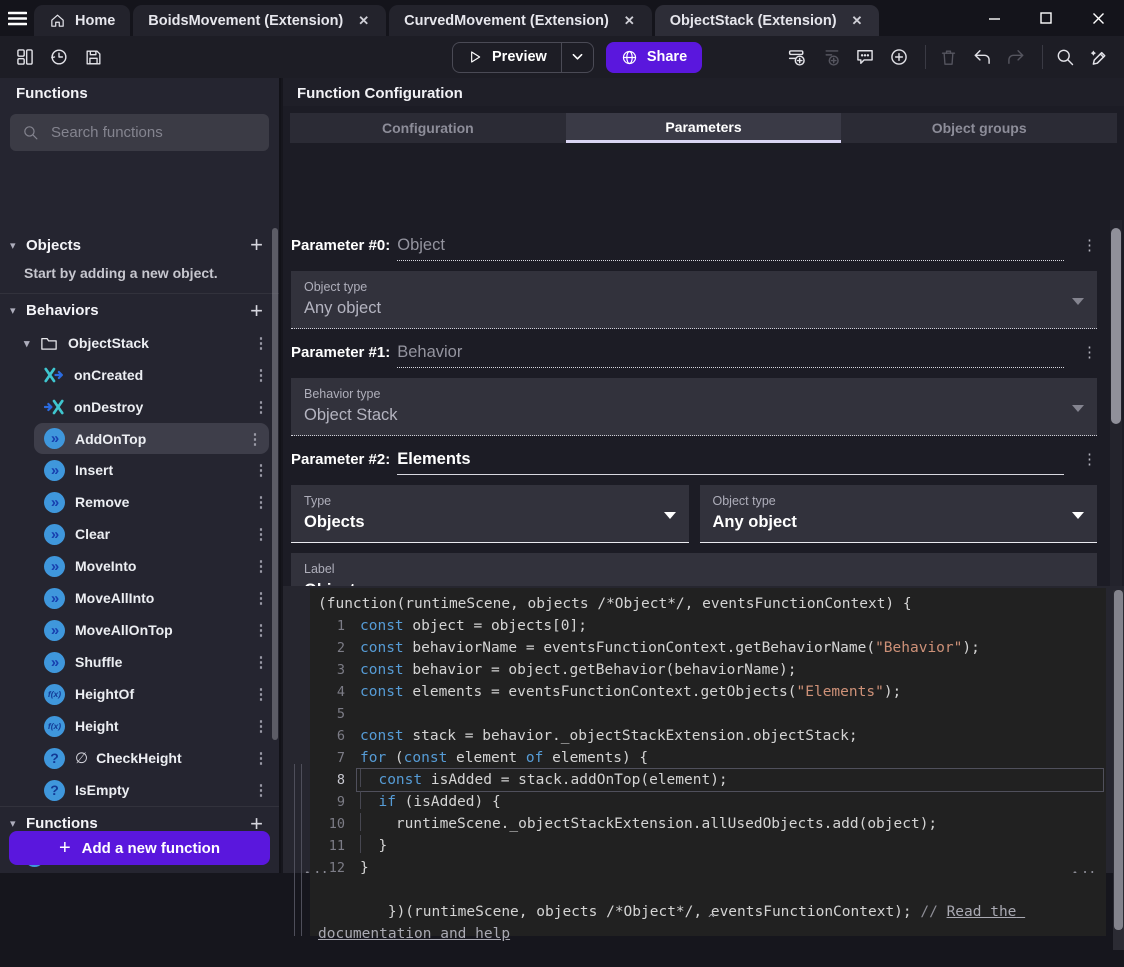 This screenshot has width=1124, height=967. What do you see at coordinates (708, 846) in the screenshot?
I see `code-line-11: 11 }` at bounding box center [708, 846].